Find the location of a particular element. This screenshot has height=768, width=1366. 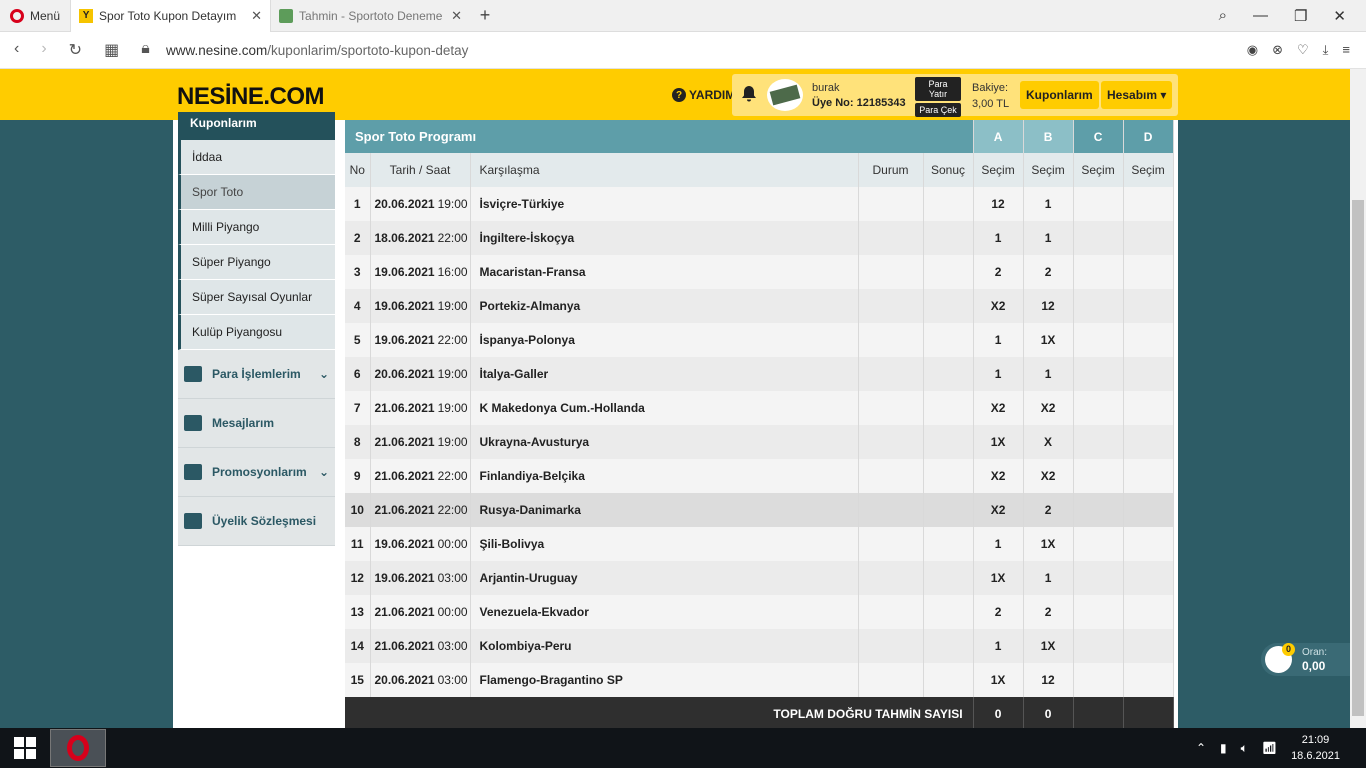

minimize-icon: — is located at coordinates (1260, 15).